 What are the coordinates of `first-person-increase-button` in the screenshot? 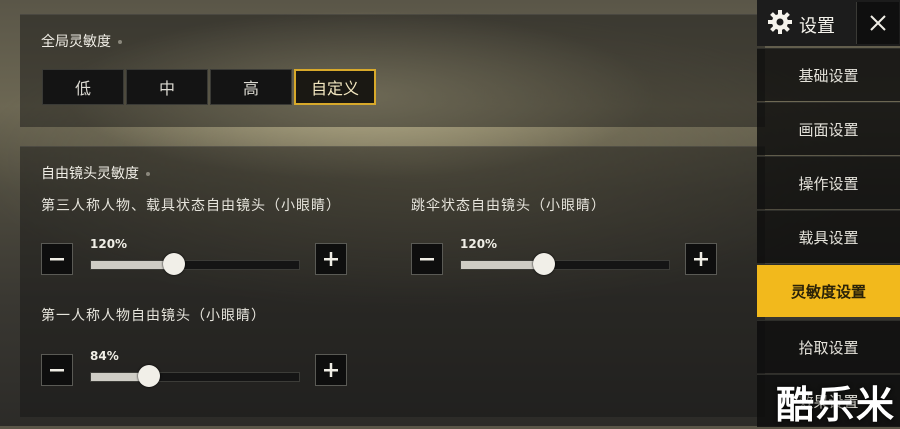 It's located at (331, 370).